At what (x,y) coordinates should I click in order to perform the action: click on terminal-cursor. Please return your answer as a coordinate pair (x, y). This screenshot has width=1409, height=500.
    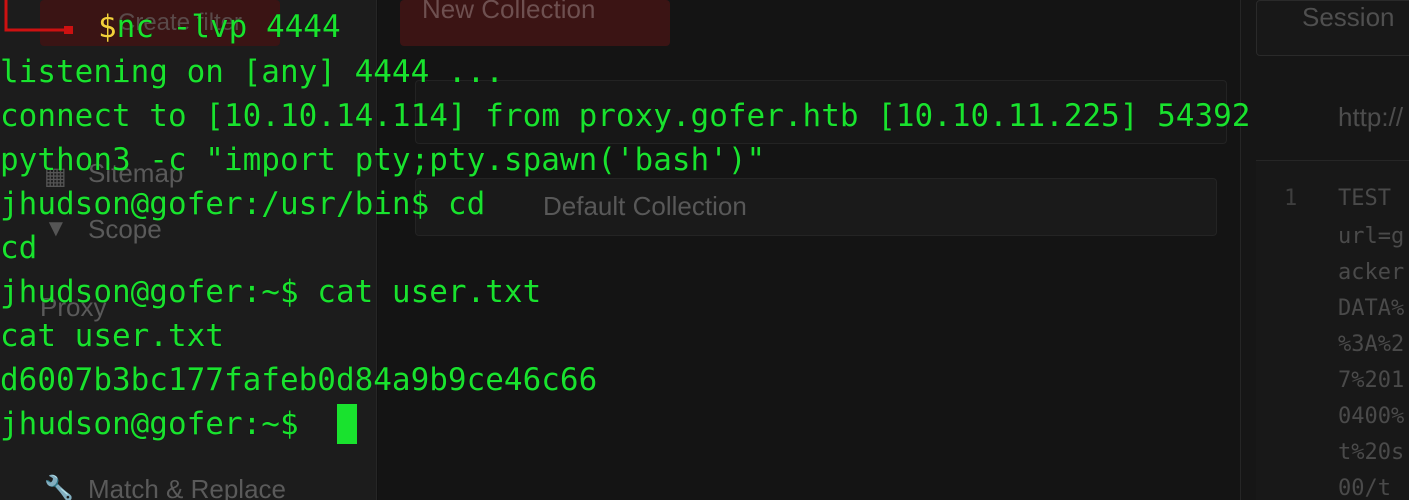
    Looking at the image, I should click on (347, 424).